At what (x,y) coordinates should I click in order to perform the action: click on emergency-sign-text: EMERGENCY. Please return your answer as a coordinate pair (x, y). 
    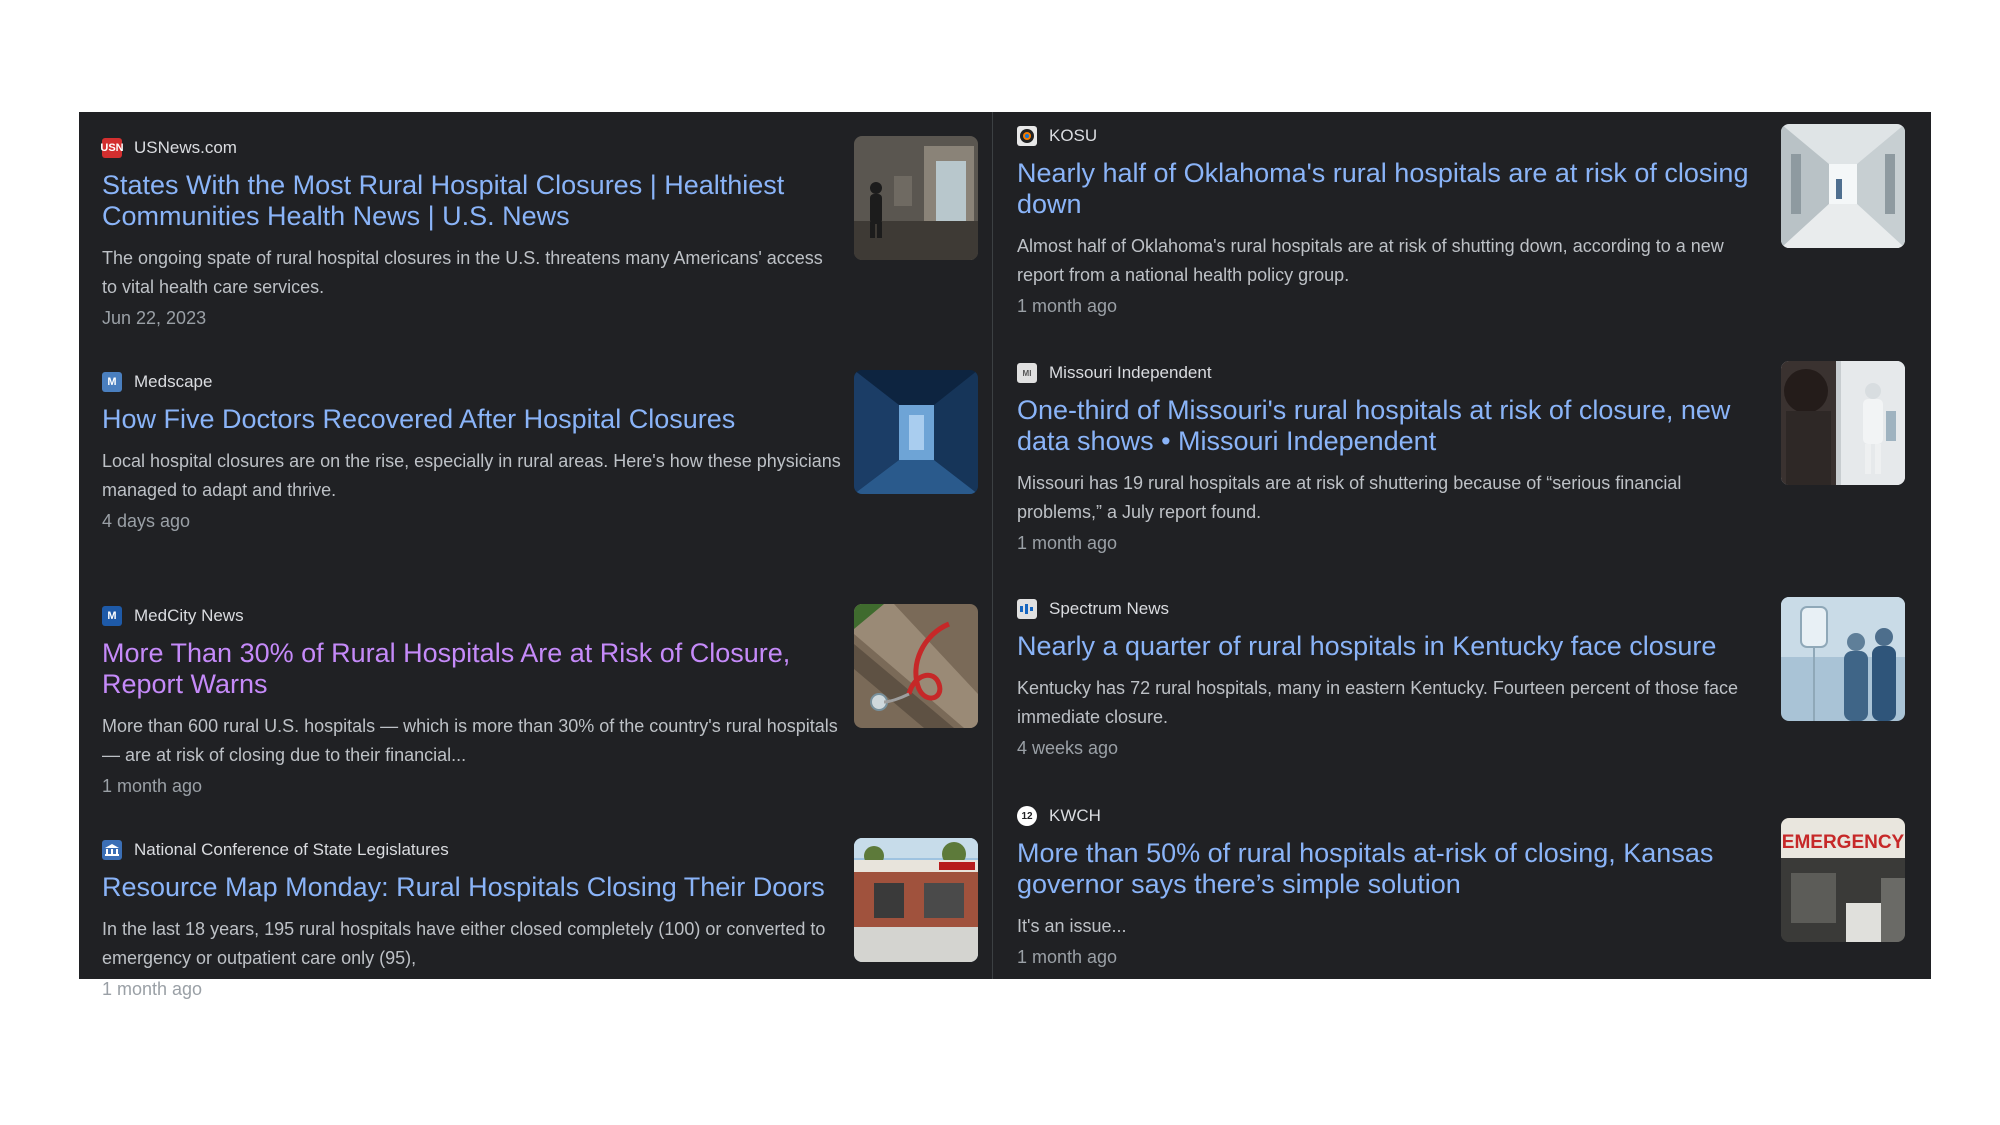
    Looking at the image, I should click on (1843, 842).